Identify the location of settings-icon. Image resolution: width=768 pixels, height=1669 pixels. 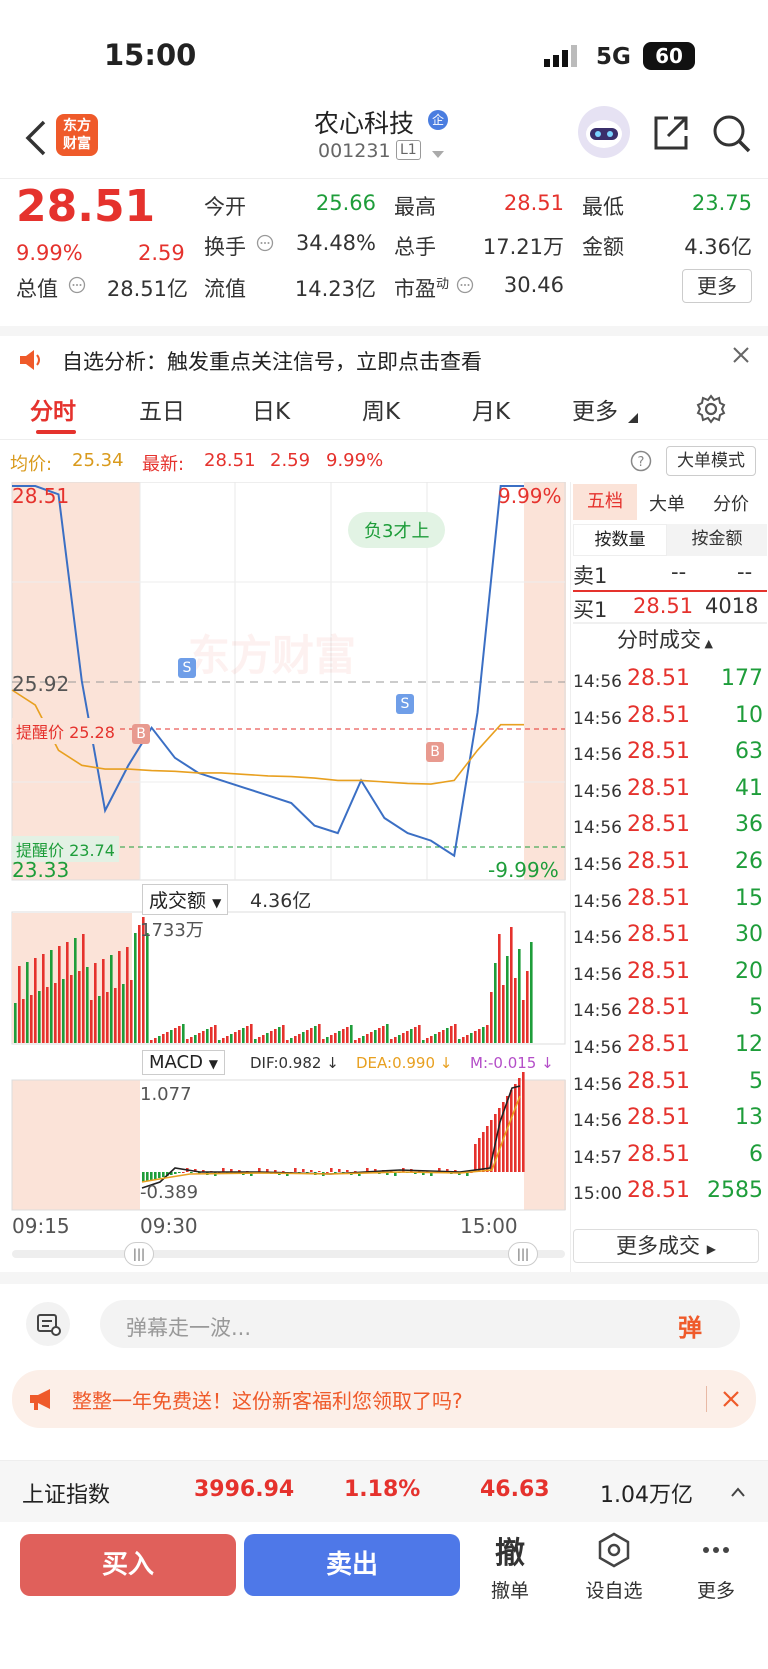
(711, 411).